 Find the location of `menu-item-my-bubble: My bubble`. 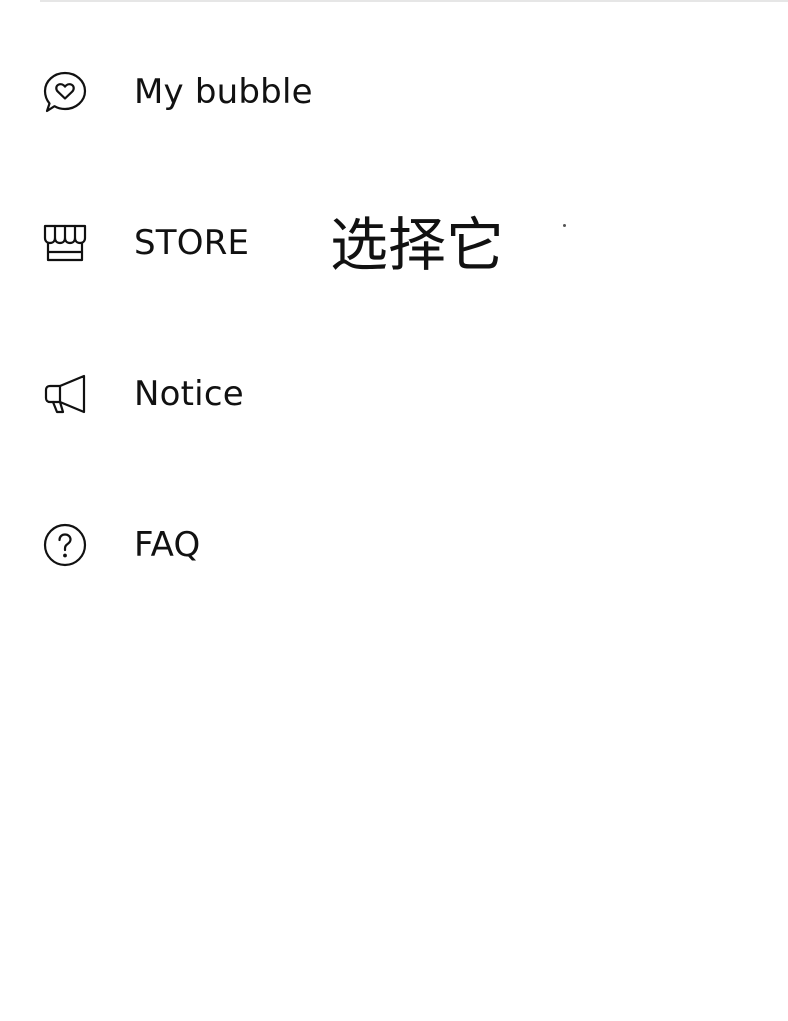

menu-item-my-bubble: My bubble is located at coordinates (250, 92).